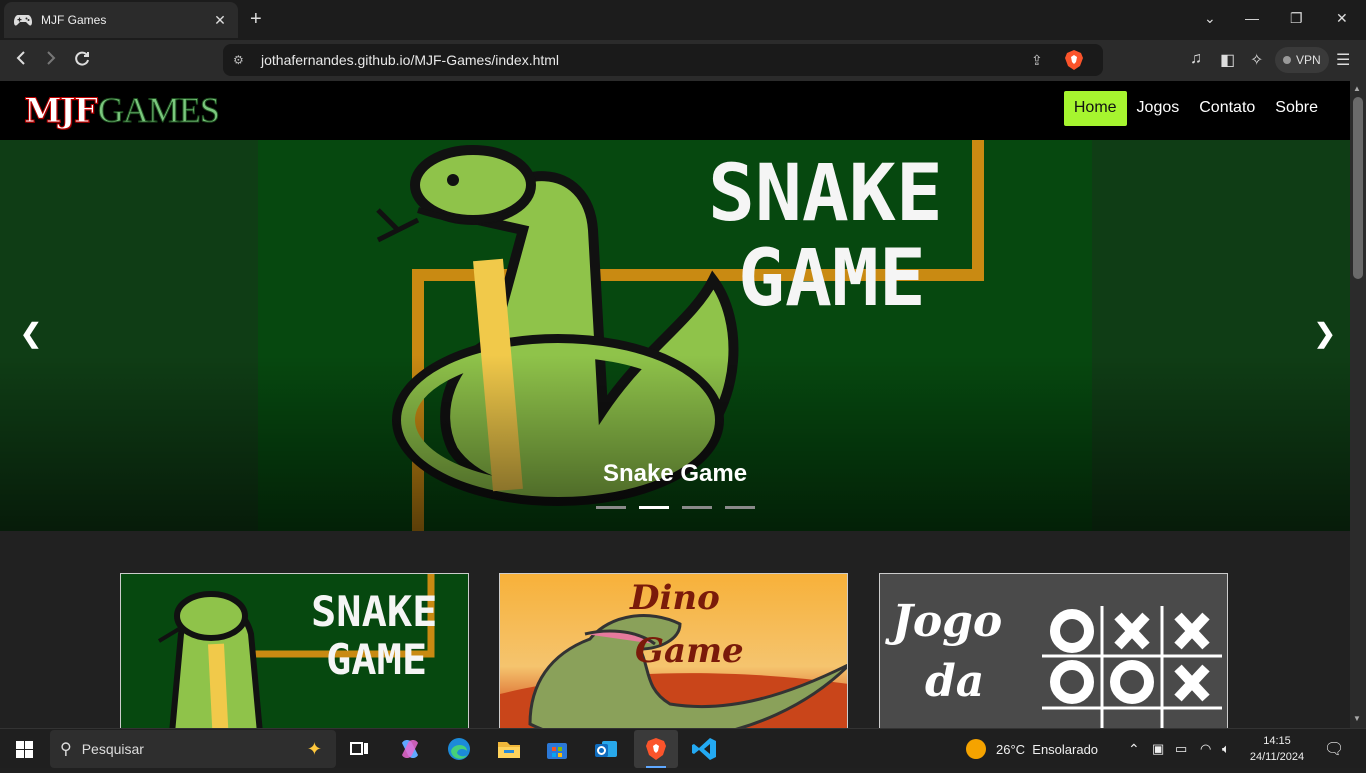 The height and width of the screenshot is (773, 1366). Describe the element at coordinates (363, 749) in the screenshot. I see `task-view-icon` at that location.